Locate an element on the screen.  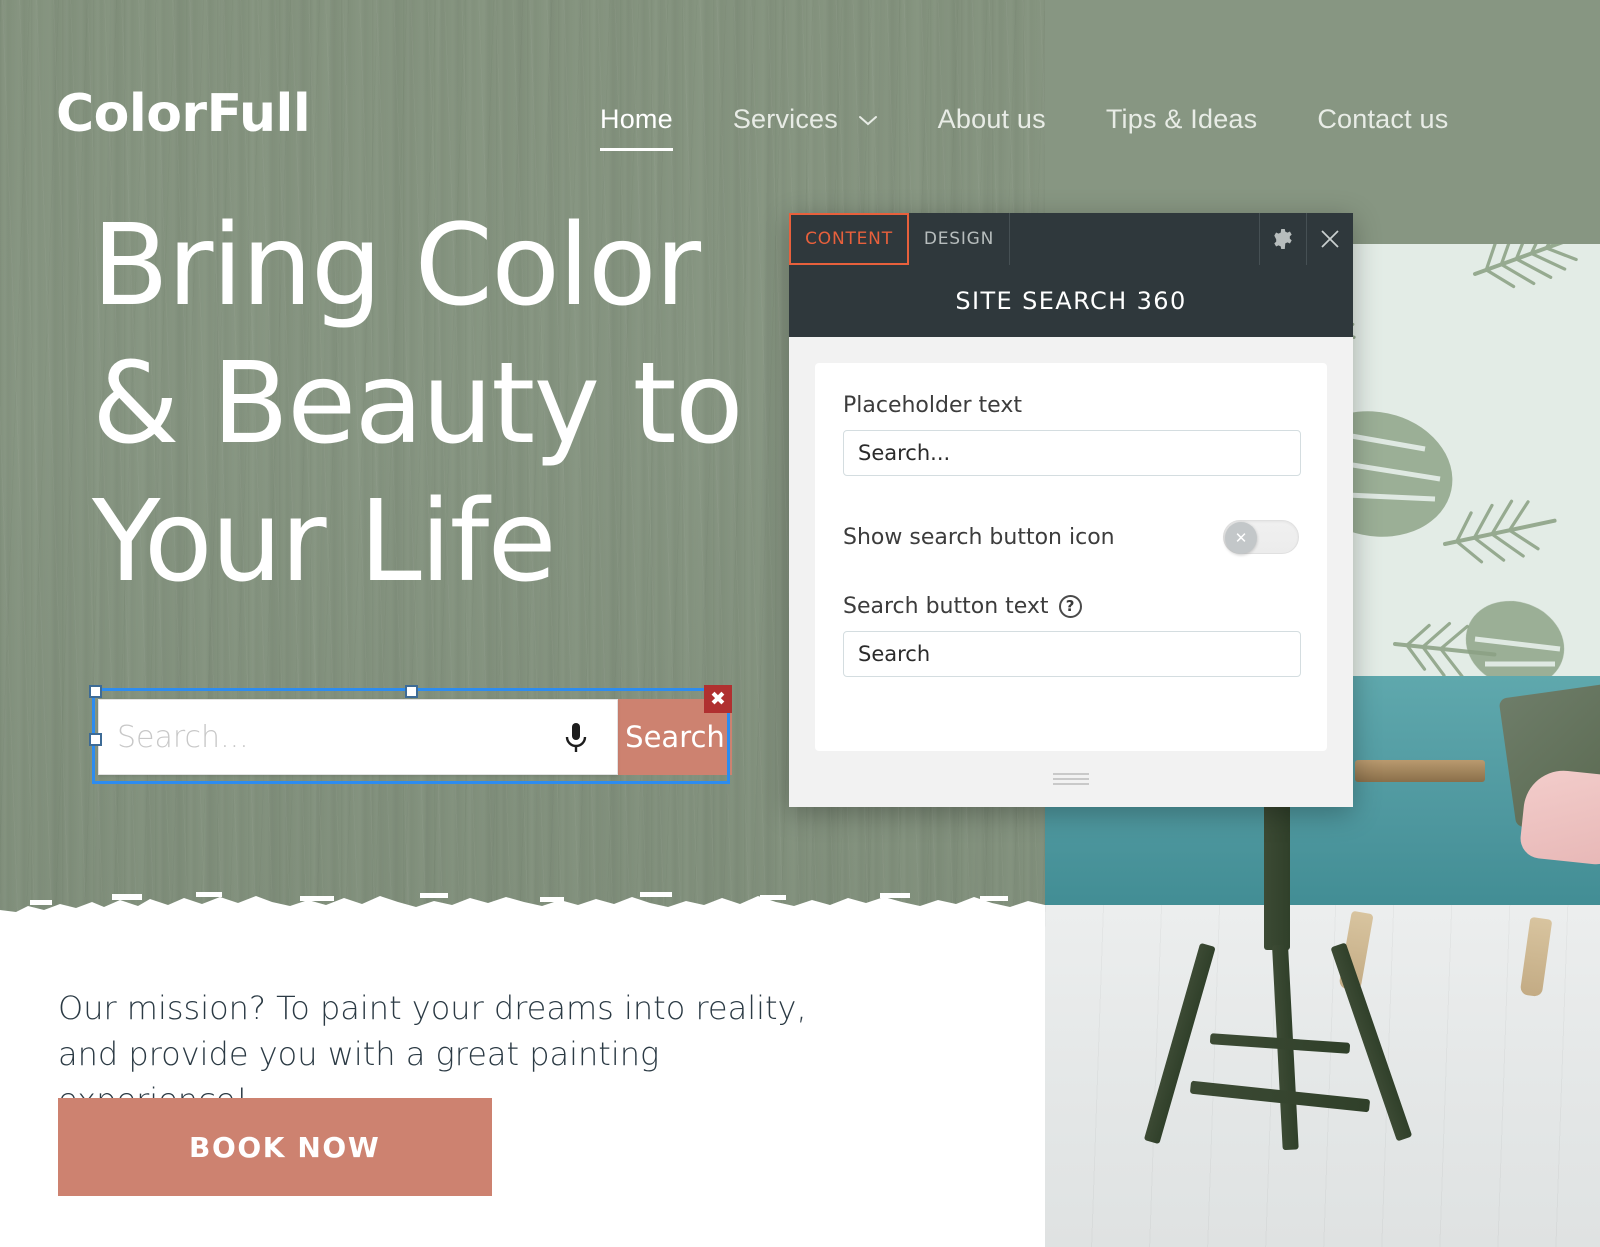
show-search-button-icon-row: Show search button icon ✕ is located at coordinates (1071, 537).